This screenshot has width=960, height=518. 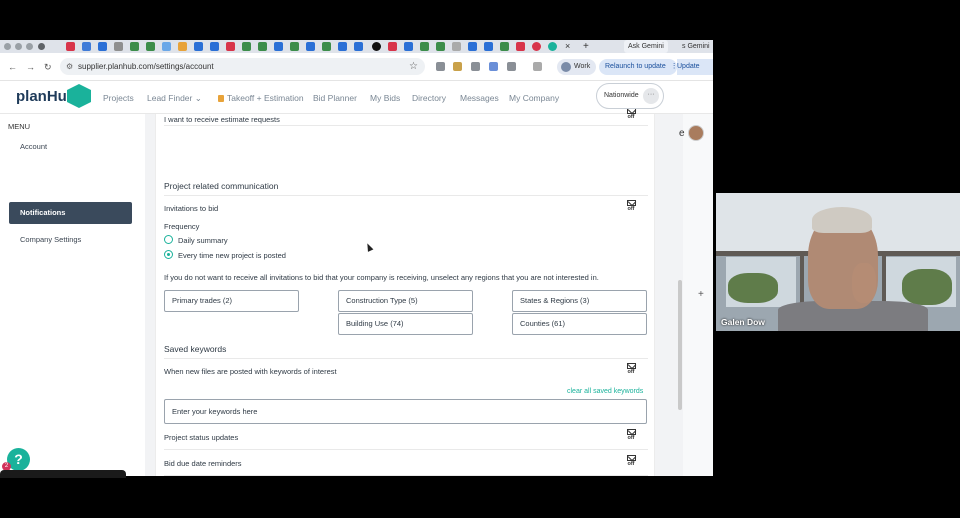 I want to click on sidebar-item-notifications: Notifications, so click(x=70, y=213).